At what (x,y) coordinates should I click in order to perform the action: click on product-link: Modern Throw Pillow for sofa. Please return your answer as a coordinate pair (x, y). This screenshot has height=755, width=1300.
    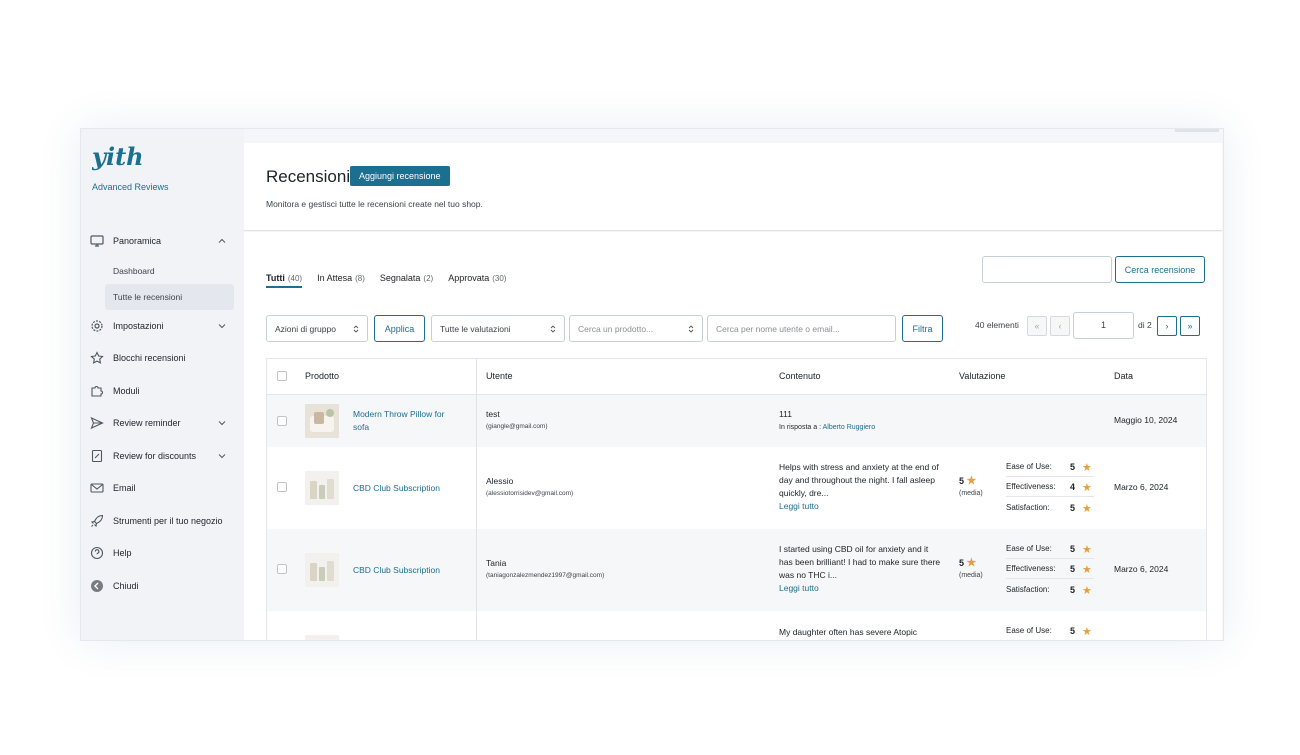
    Looking at the image, I should click on (405, 421).